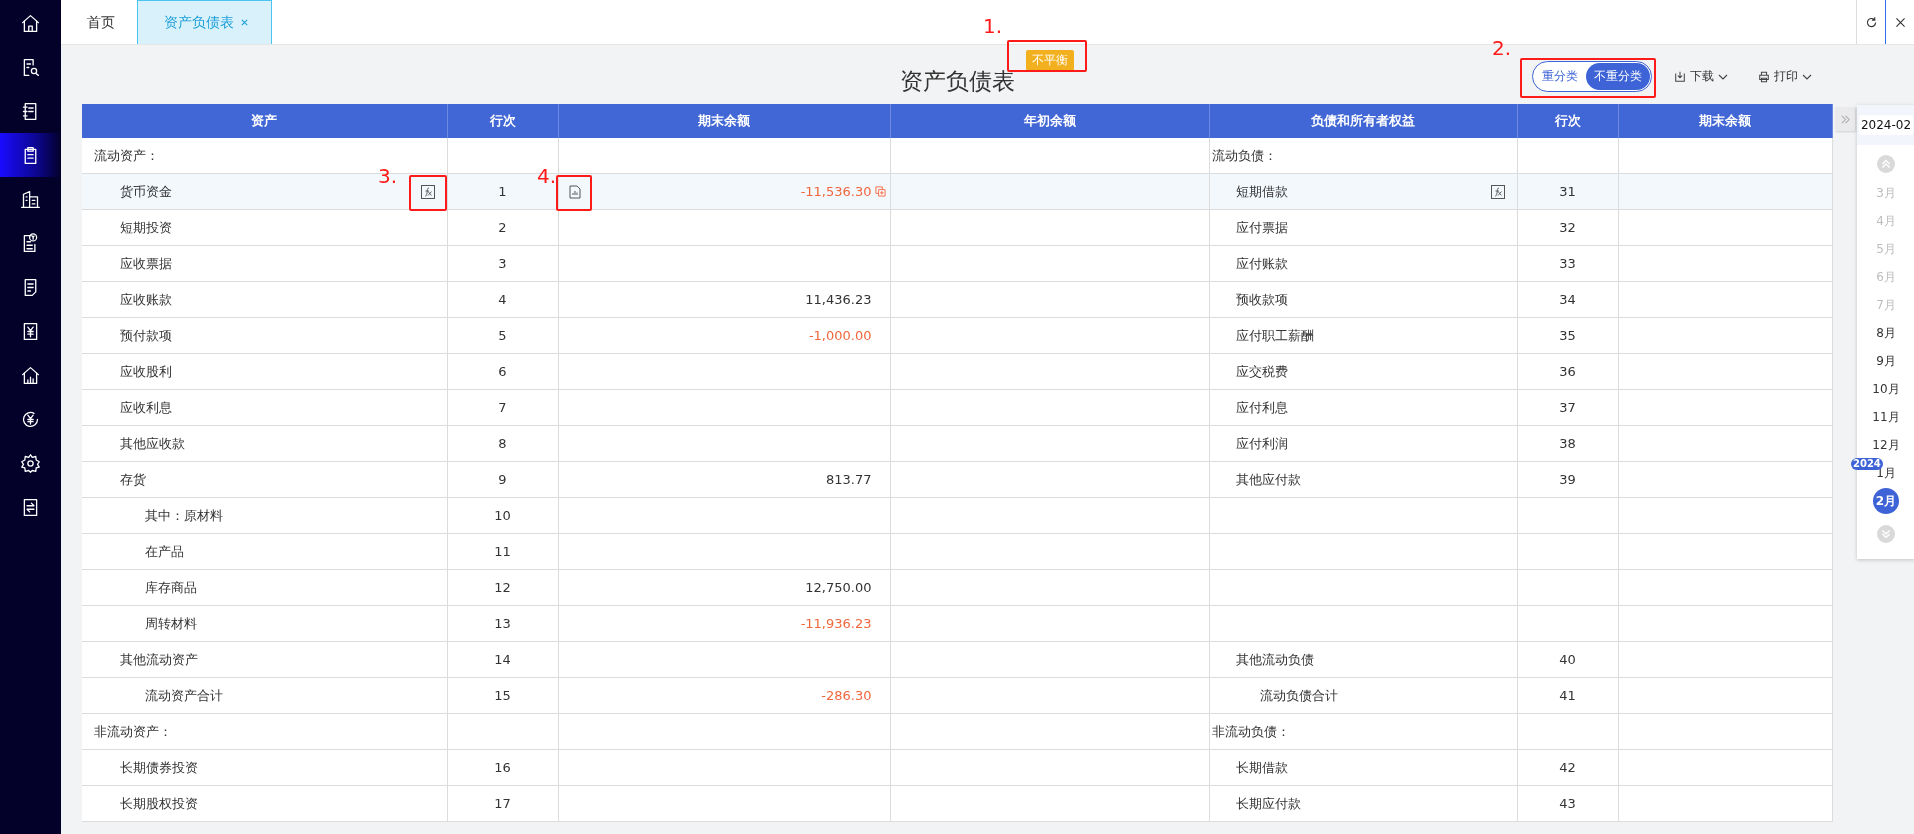  What do you see at coordinates (1050, 60) in the screenshot?
I see `status-badge: 不平衡` at bounding box center [1050, 60].